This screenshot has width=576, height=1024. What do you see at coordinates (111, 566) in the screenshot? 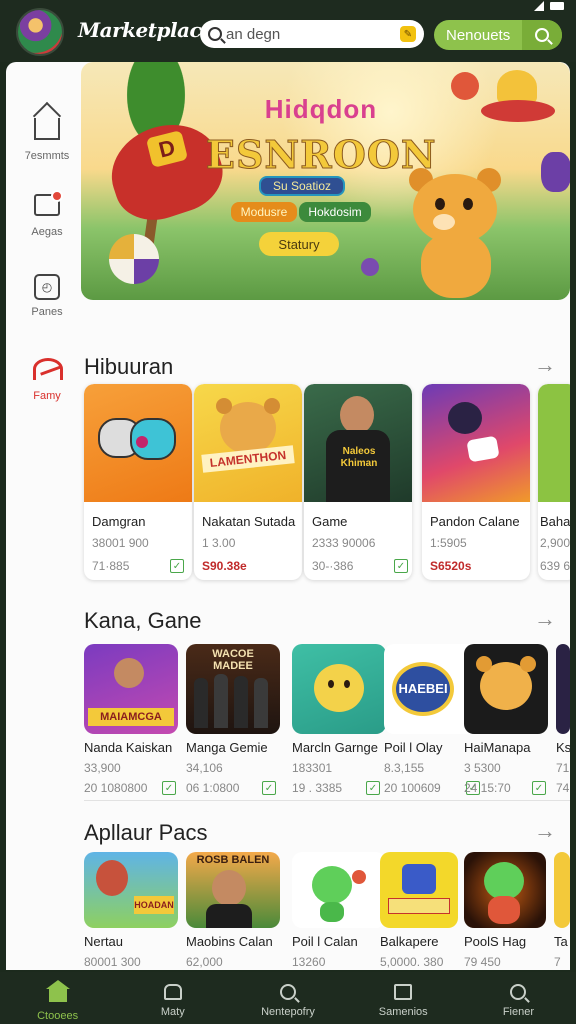
I see `card-price: 71·885` at bounding box center [111, 566].